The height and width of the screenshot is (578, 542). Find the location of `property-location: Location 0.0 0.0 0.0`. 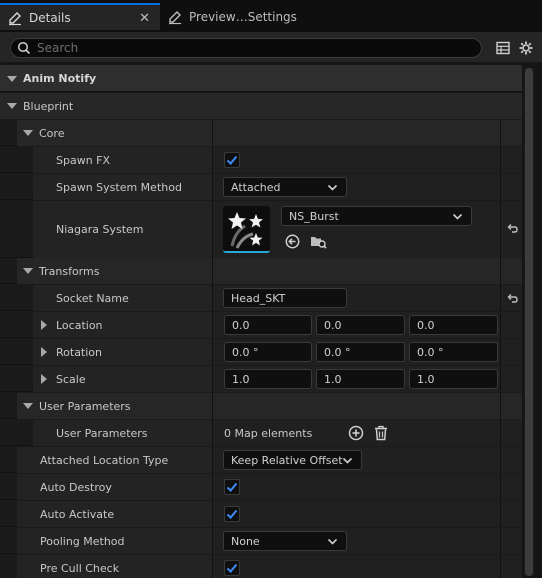

property-location: Location 0.0 0.0 0.0 is located at coordinates (261, 325).